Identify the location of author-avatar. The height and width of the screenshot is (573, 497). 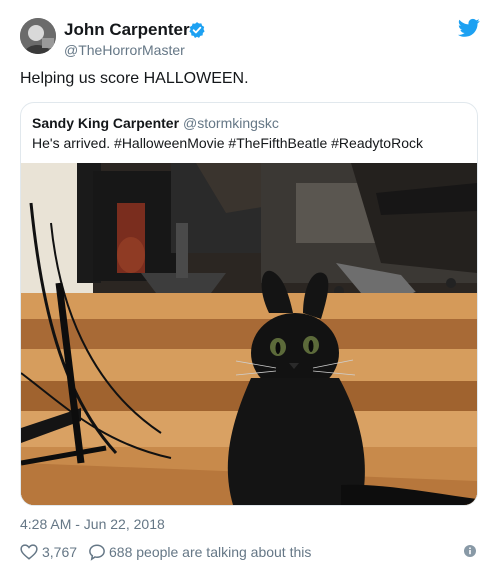
(38, 36).